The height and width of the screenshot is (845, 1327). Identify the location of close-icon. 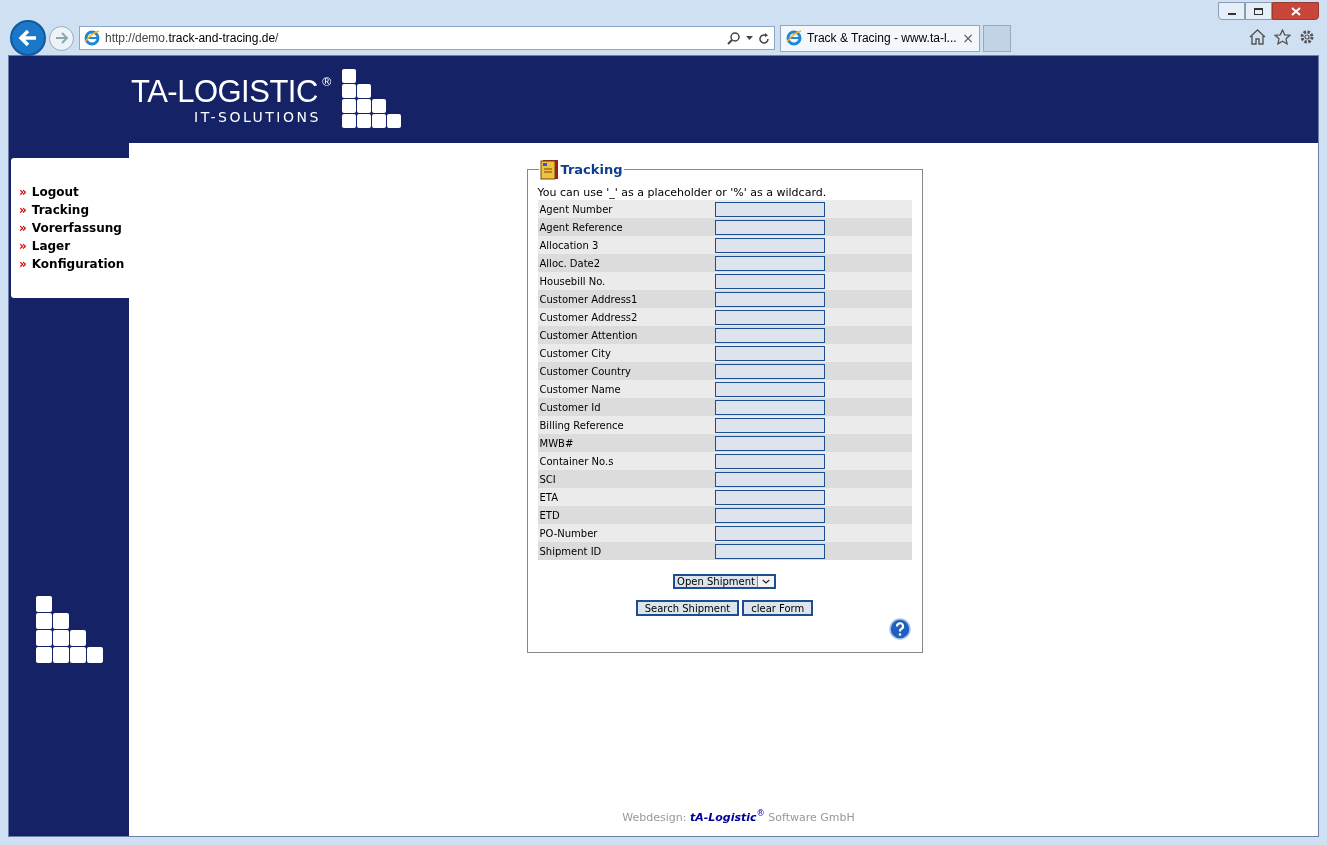
(1295, 11).